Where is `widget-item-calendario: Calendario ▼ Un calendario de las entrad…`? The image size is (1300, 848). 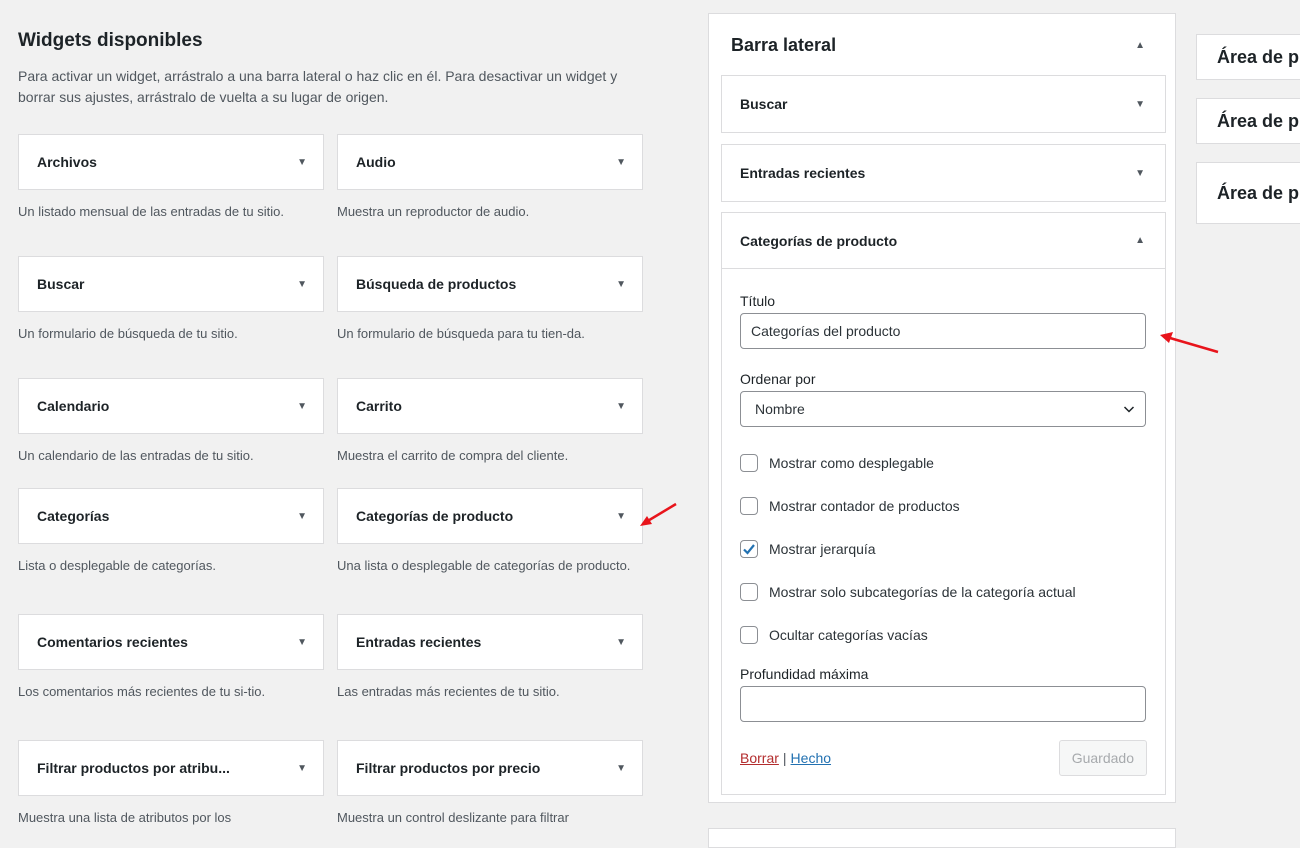
widget-item-calendario: Calendario ▼ Un calendario de las entrad… is located at coordinates (171, 421).